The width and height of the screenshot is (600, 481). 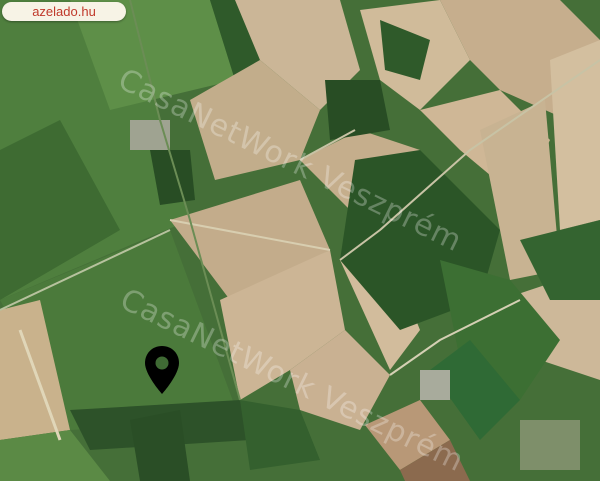 What do you see at coordinates (64, 11) in the screenshot?
I see `site-logo-badge: azelado.hu` at bounding box center [64, 11].